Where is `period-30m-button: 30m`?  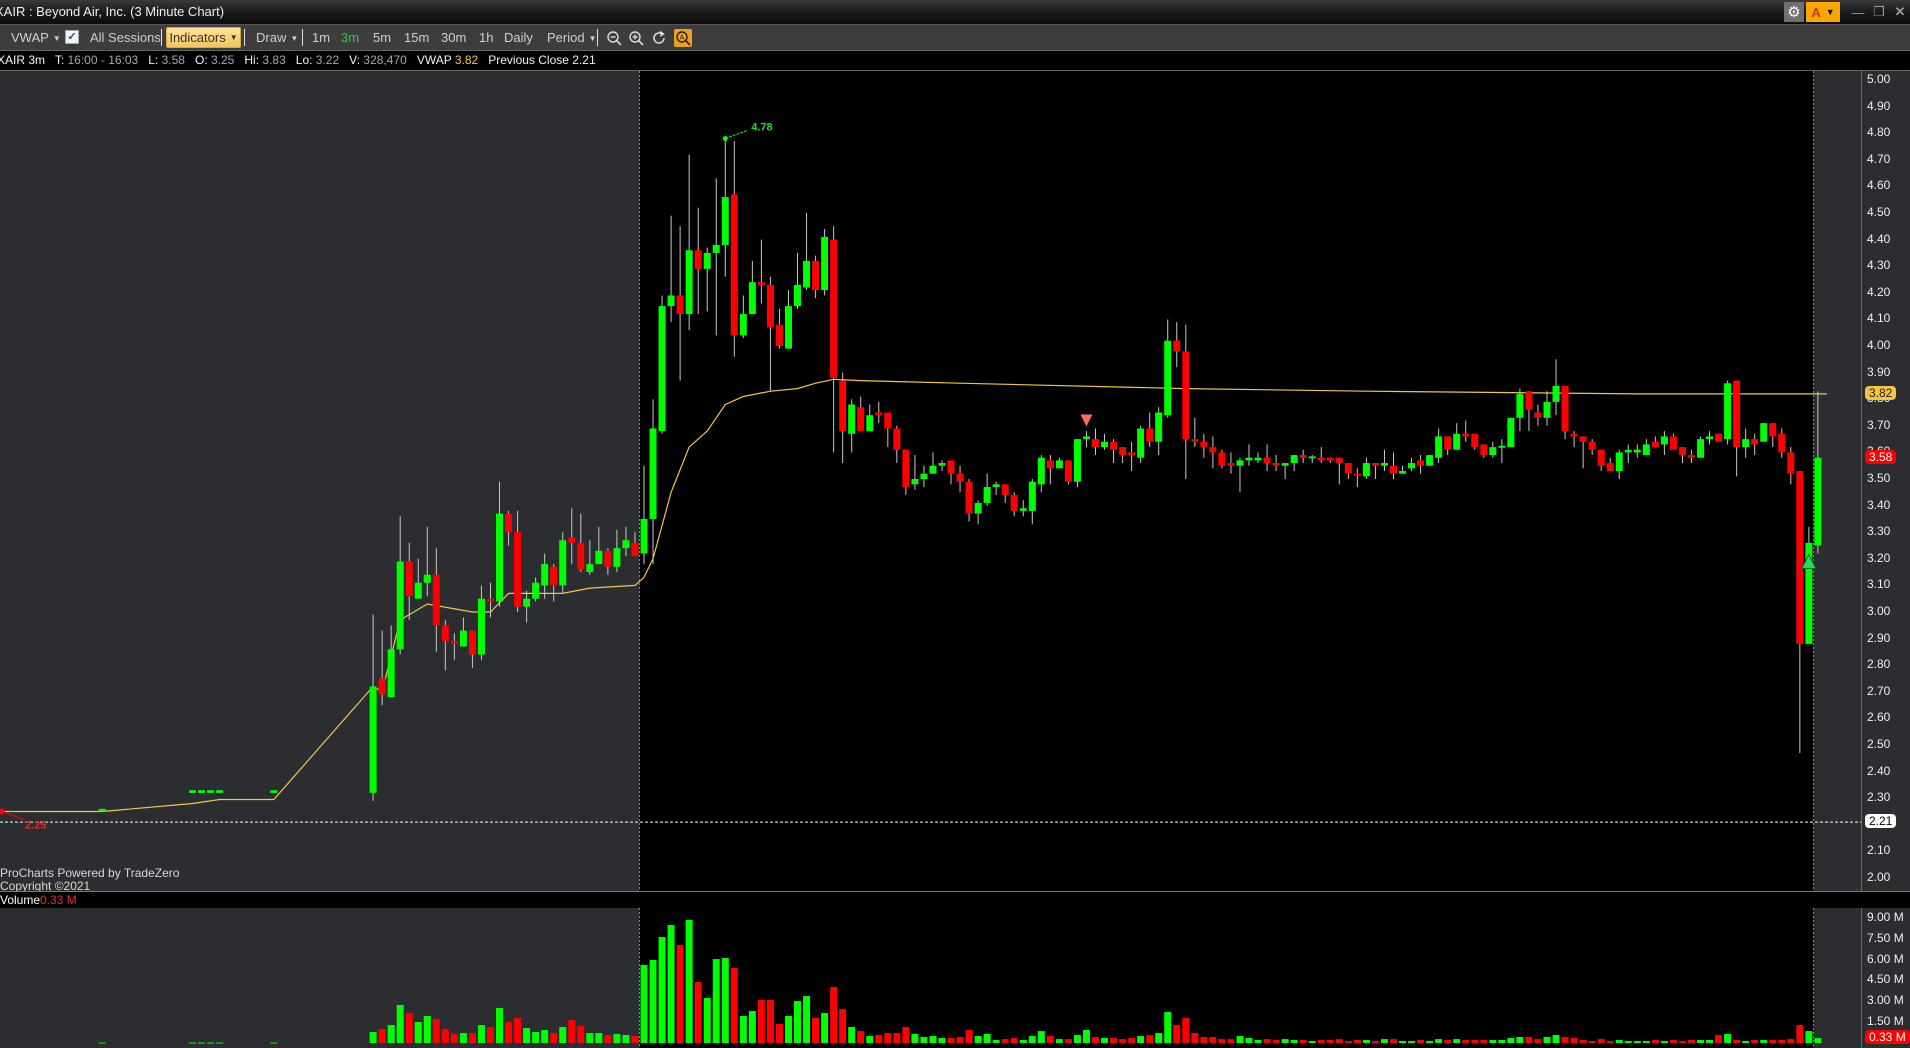 period-30m-button: 30m is located at coordinates (453, 37).